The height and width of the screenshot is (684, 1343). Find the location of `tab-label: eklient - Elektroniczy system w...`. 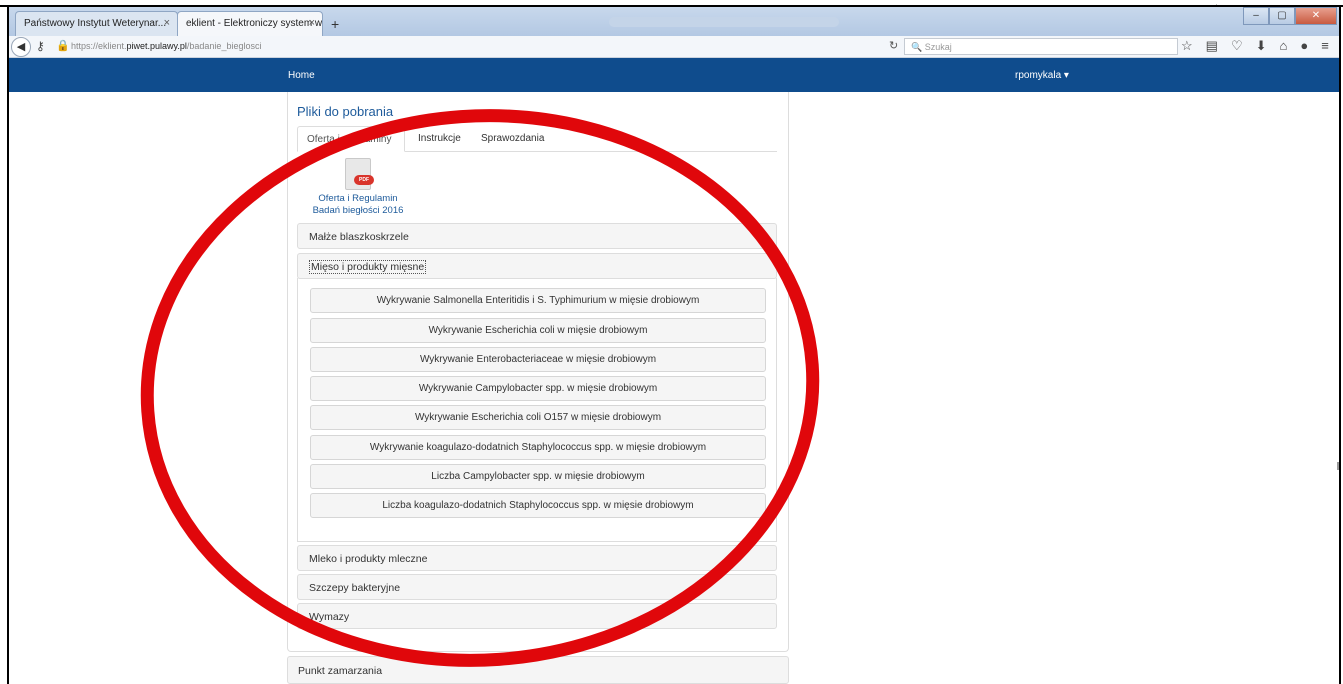

tab-label: eklient - Elektroniczy system w... is located at coordinates (254, 23).